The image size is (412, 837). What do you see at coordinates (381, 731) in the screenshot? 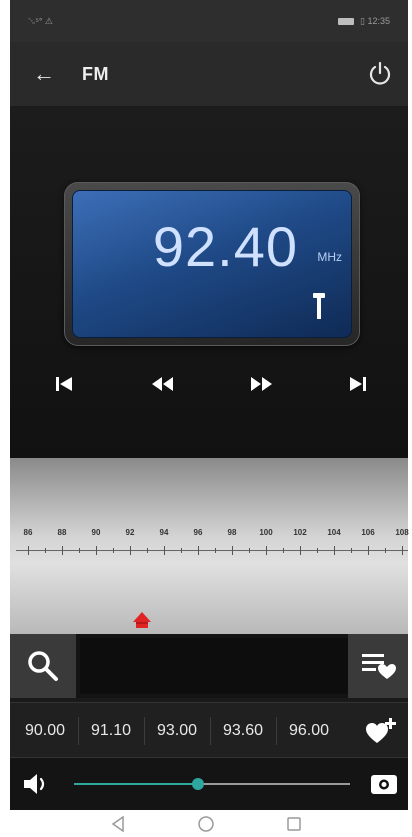
I see `add-favorite-icon` at bounding box center [381, 731].